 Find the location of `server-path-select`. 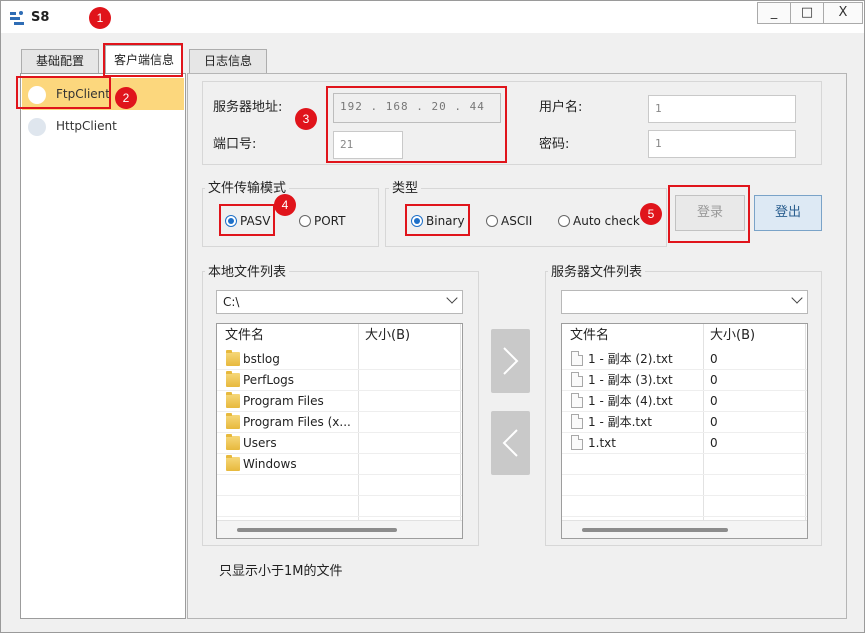

server-path-select is located at coordinates (684, 302).